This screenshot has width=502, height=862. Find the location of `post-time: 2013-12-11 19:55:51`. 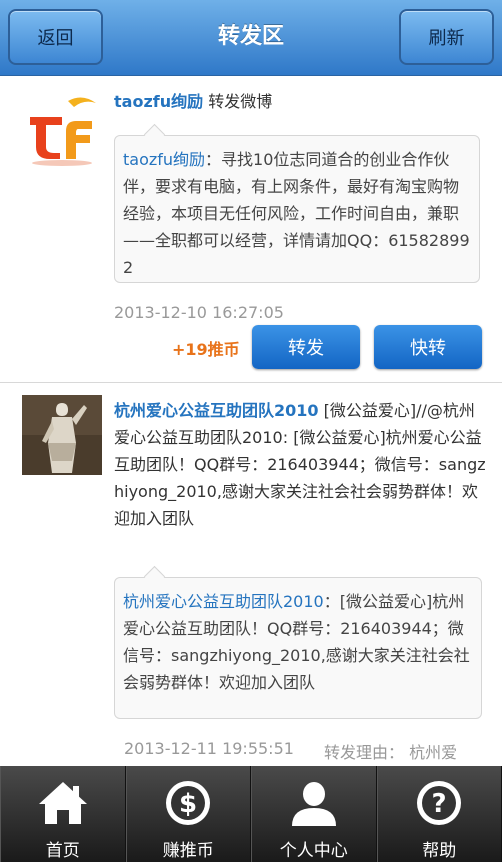

post-time: 2013-12-11 19:55:51 is located at coordinates (209, 748).